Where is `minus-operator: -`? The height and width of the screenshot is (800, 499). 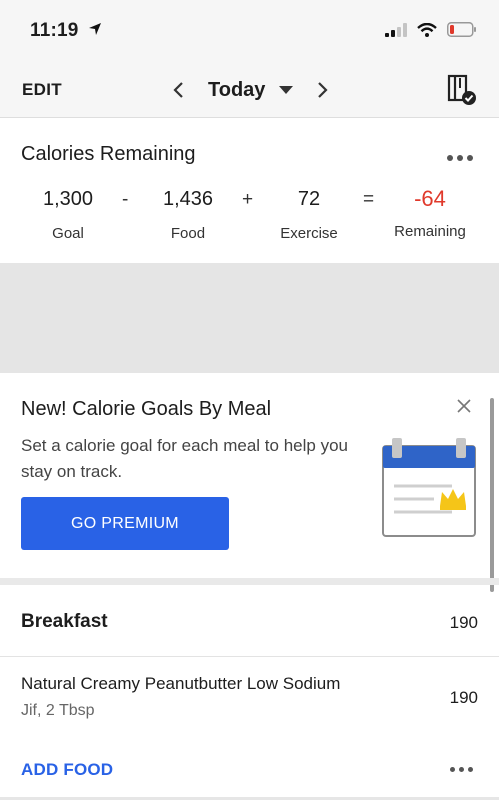 minus-operator: - is located at coordinates (125, 199).